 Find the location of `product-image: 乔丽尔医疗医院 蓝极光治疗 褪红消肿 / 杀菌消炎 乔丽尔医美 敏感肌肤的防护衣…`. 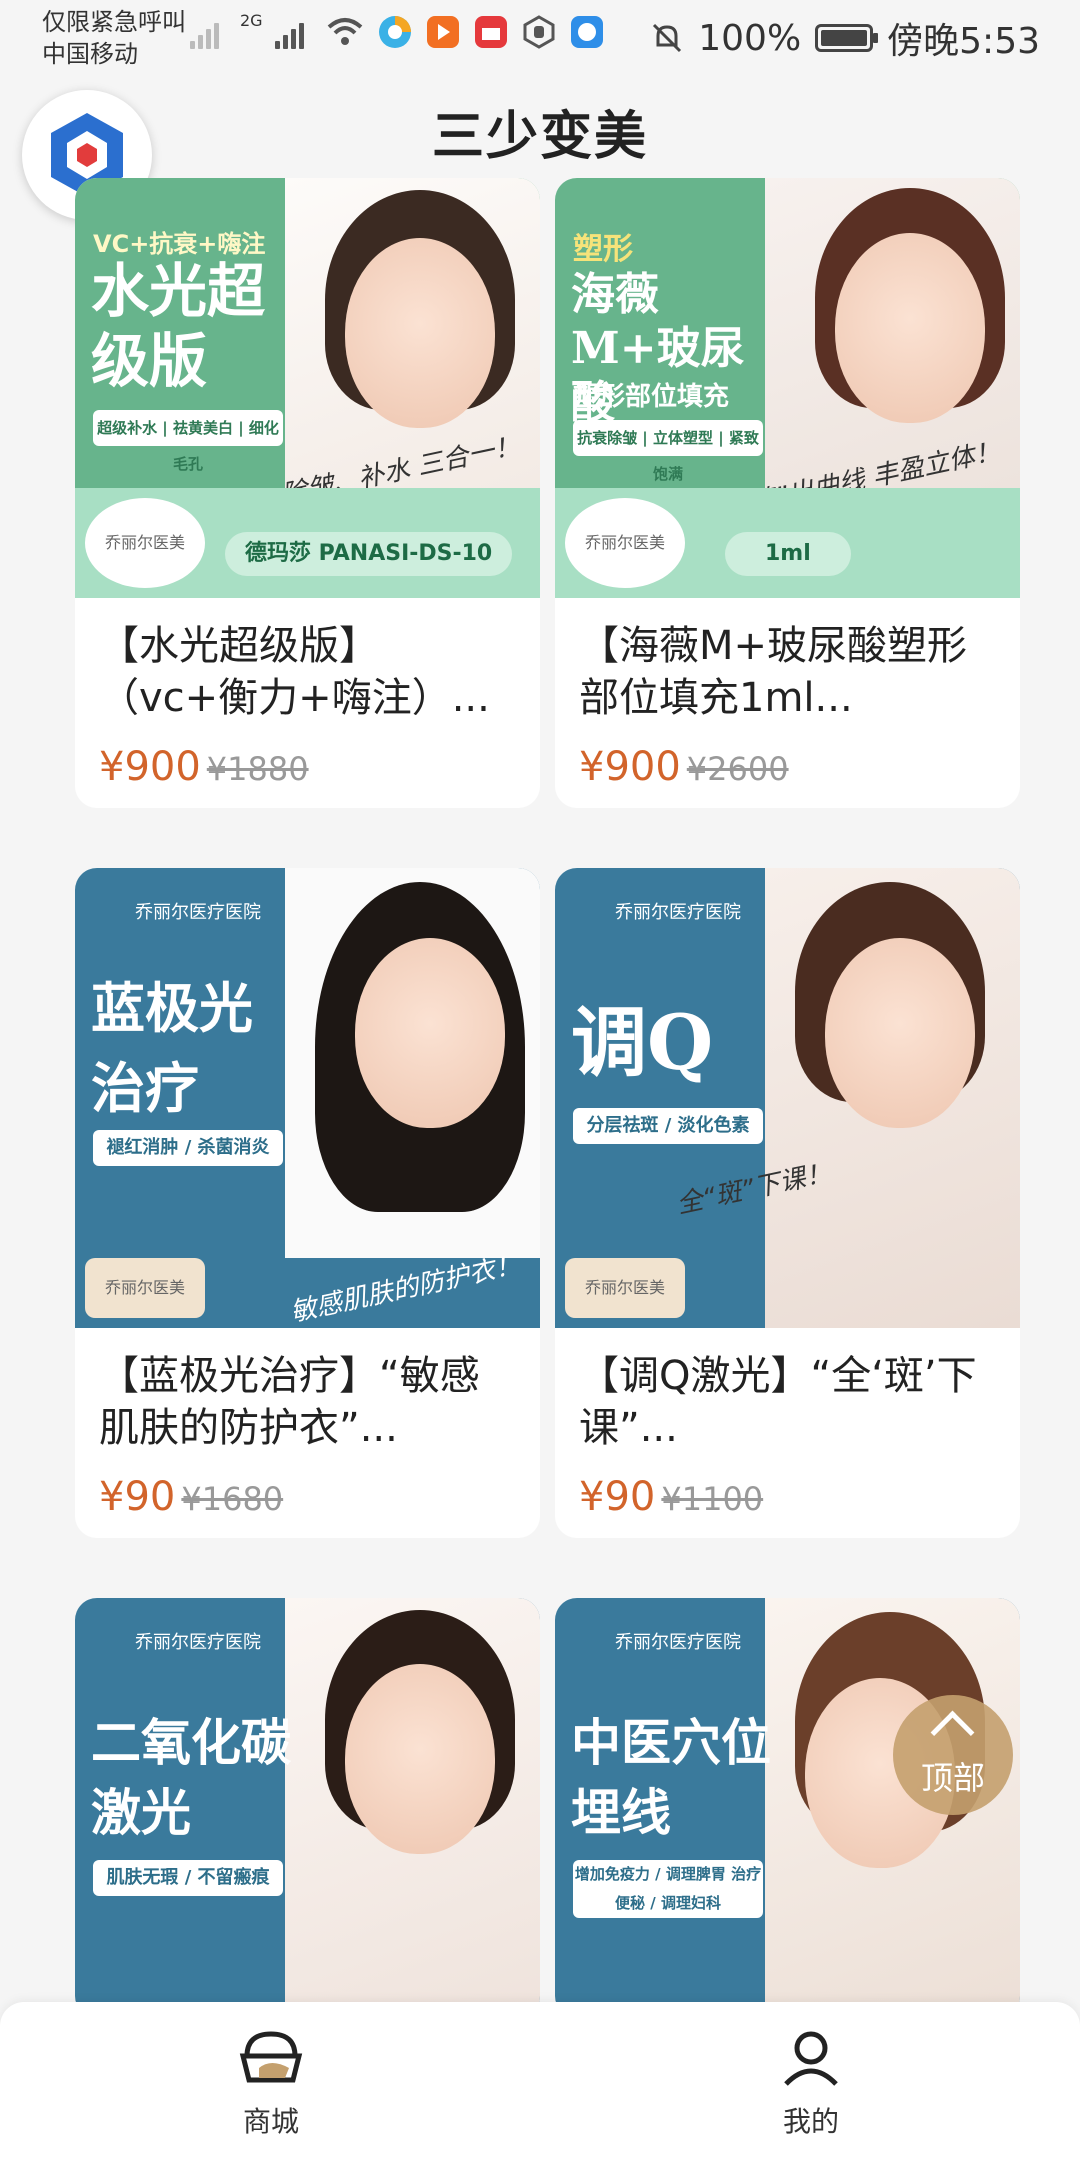

product-image: 乔丽尔医疗医院 蓝极光治疗 褪红消肿 / 杀菌消炎 乔丽尔医美 敏感肌肤的防护衣… is located at coordinates (307, 1098).